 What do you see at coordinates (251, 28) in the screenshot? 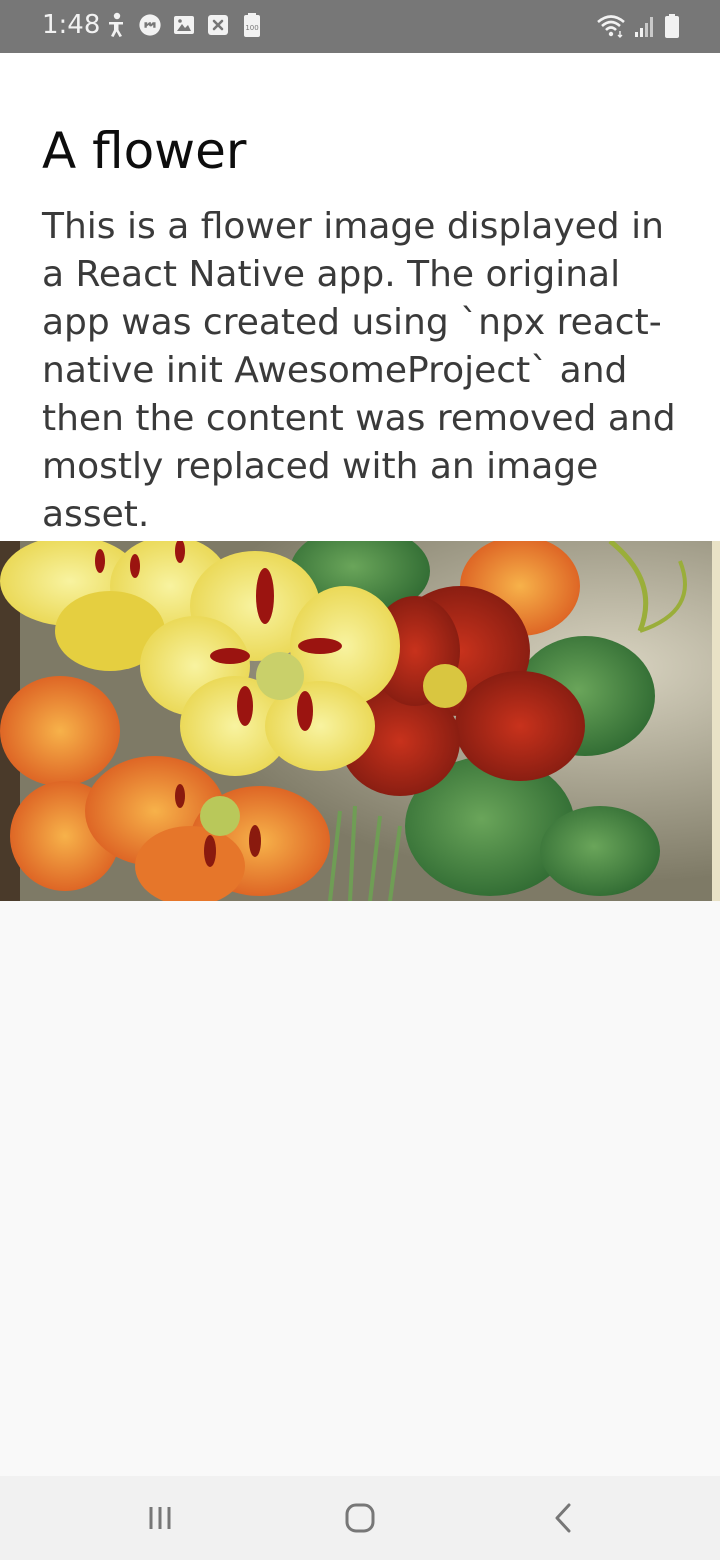
I see `battery-badge-text: 100` at bounding box center [251, 28].